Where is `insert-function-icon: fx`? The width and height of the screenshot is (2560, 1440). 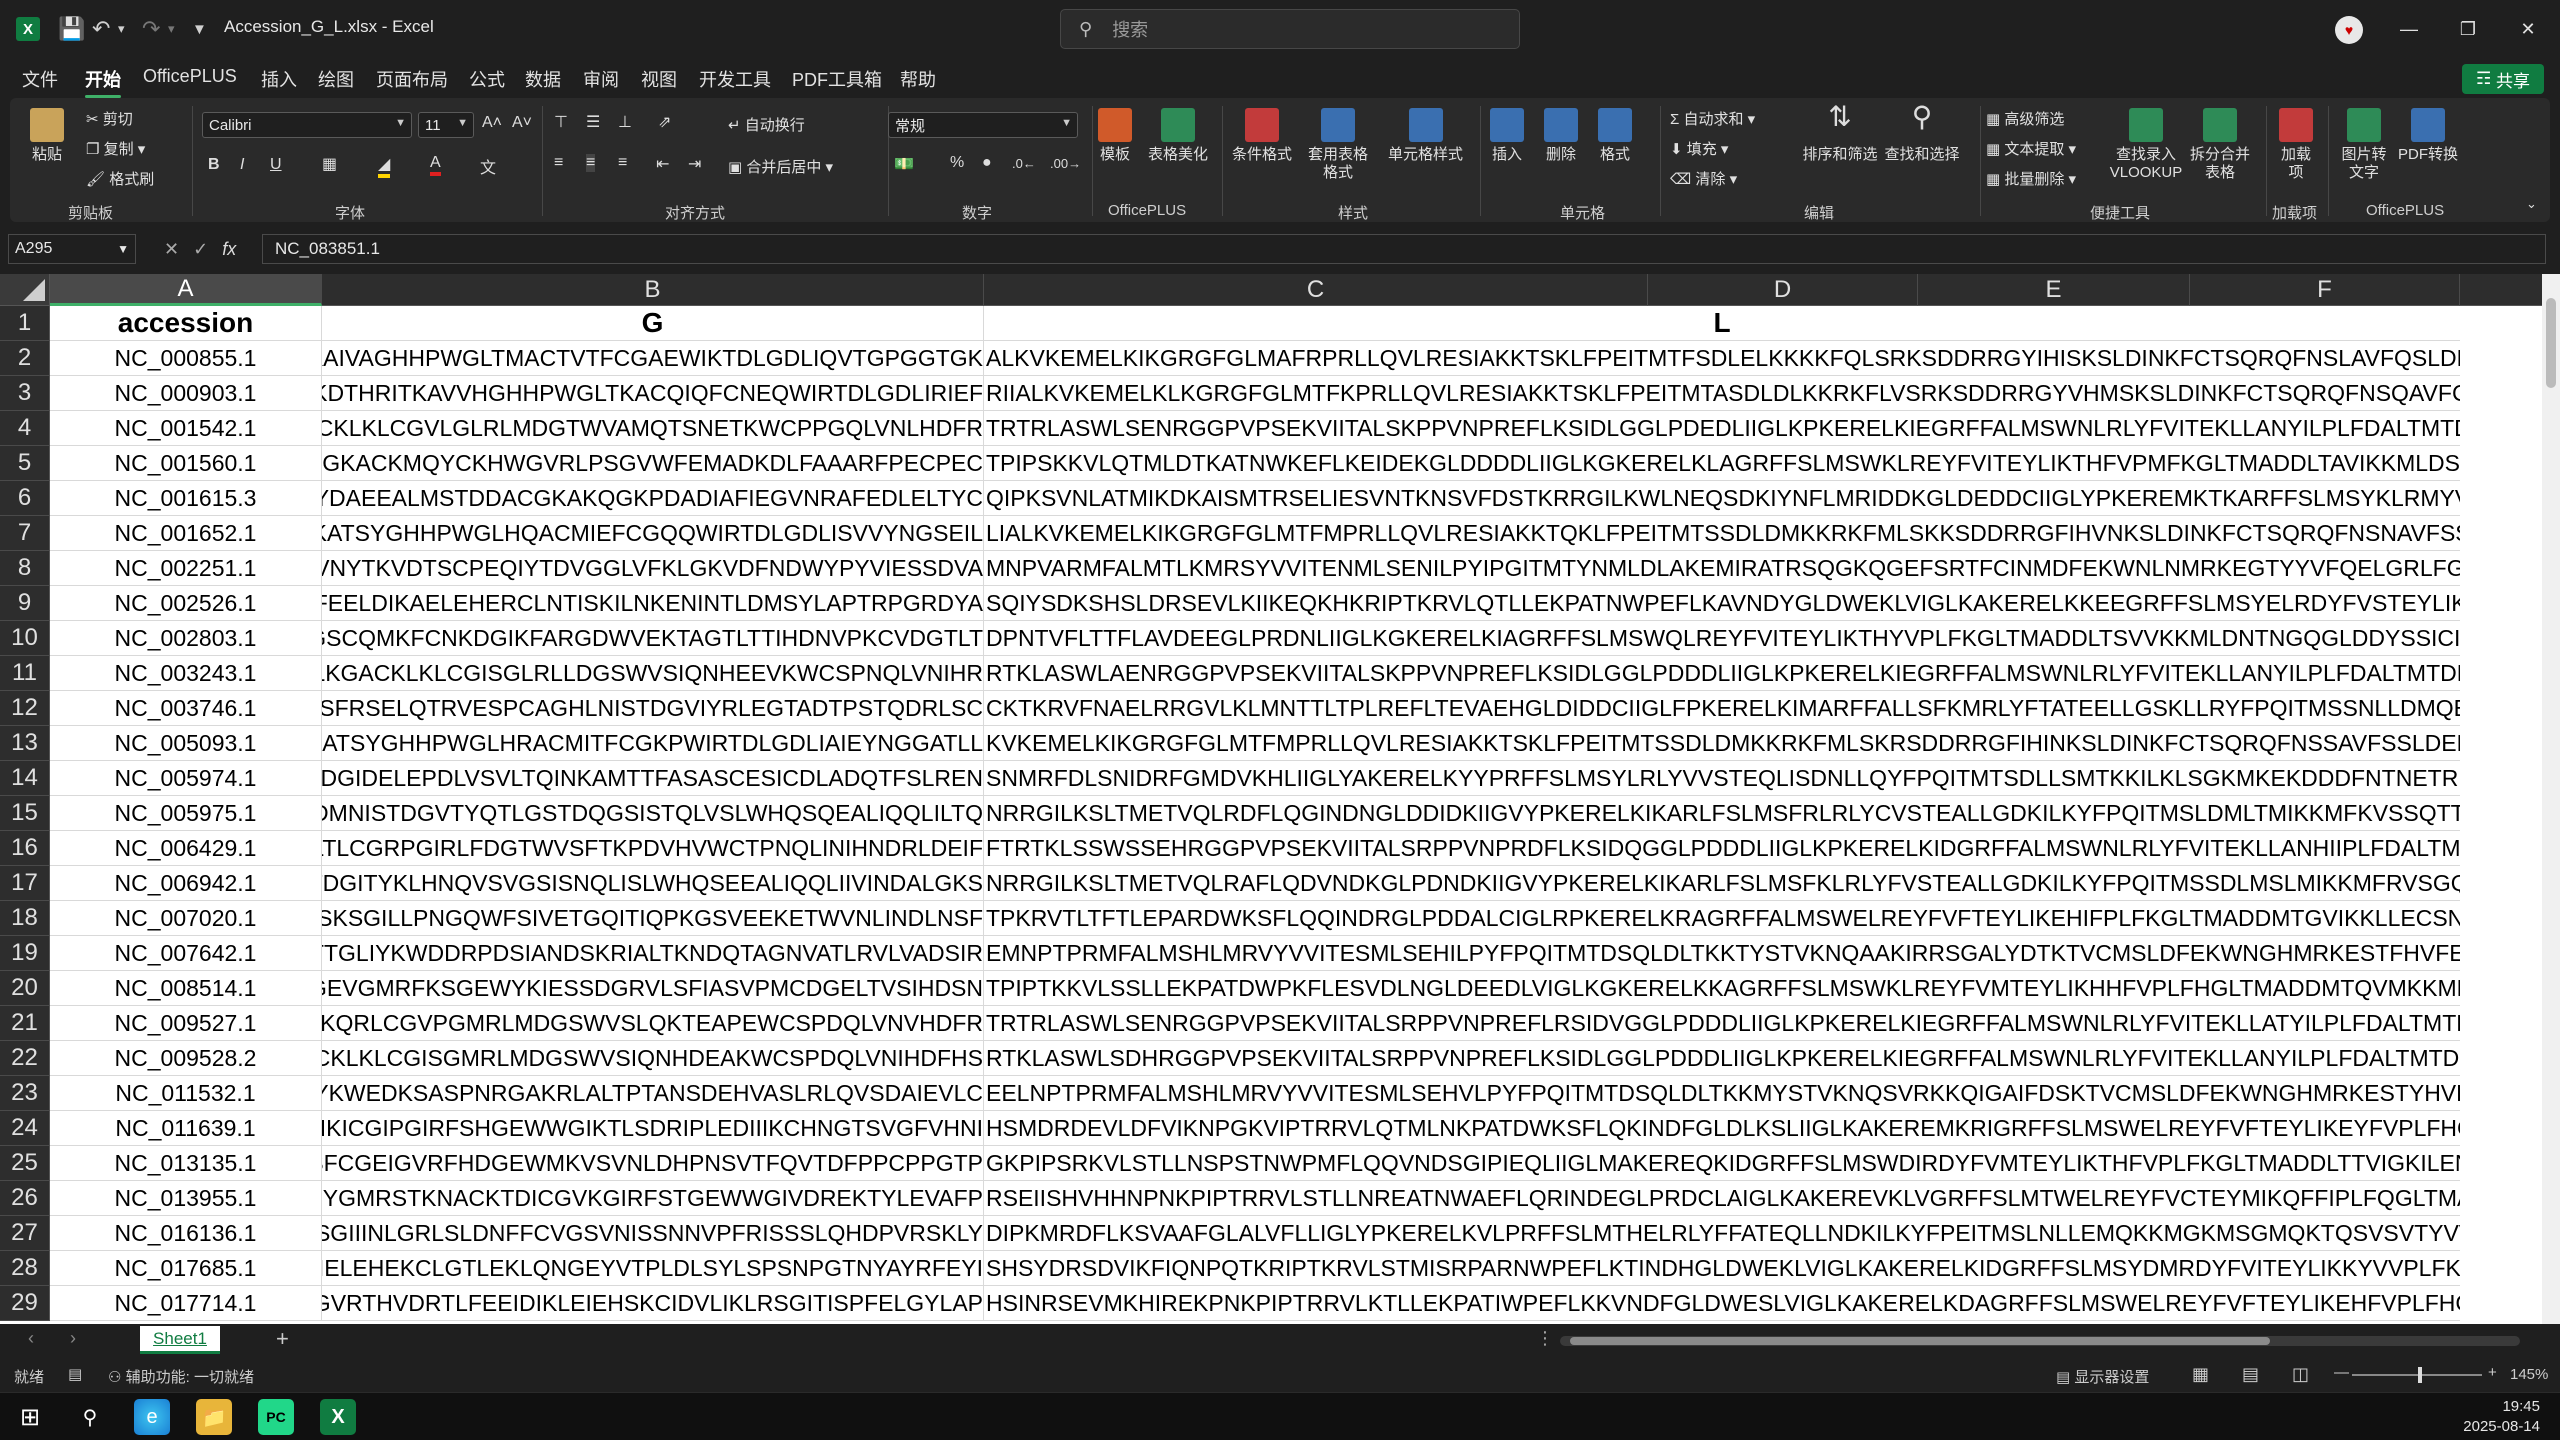 insert-function-icon: fx is located at coordinates (229, 249).